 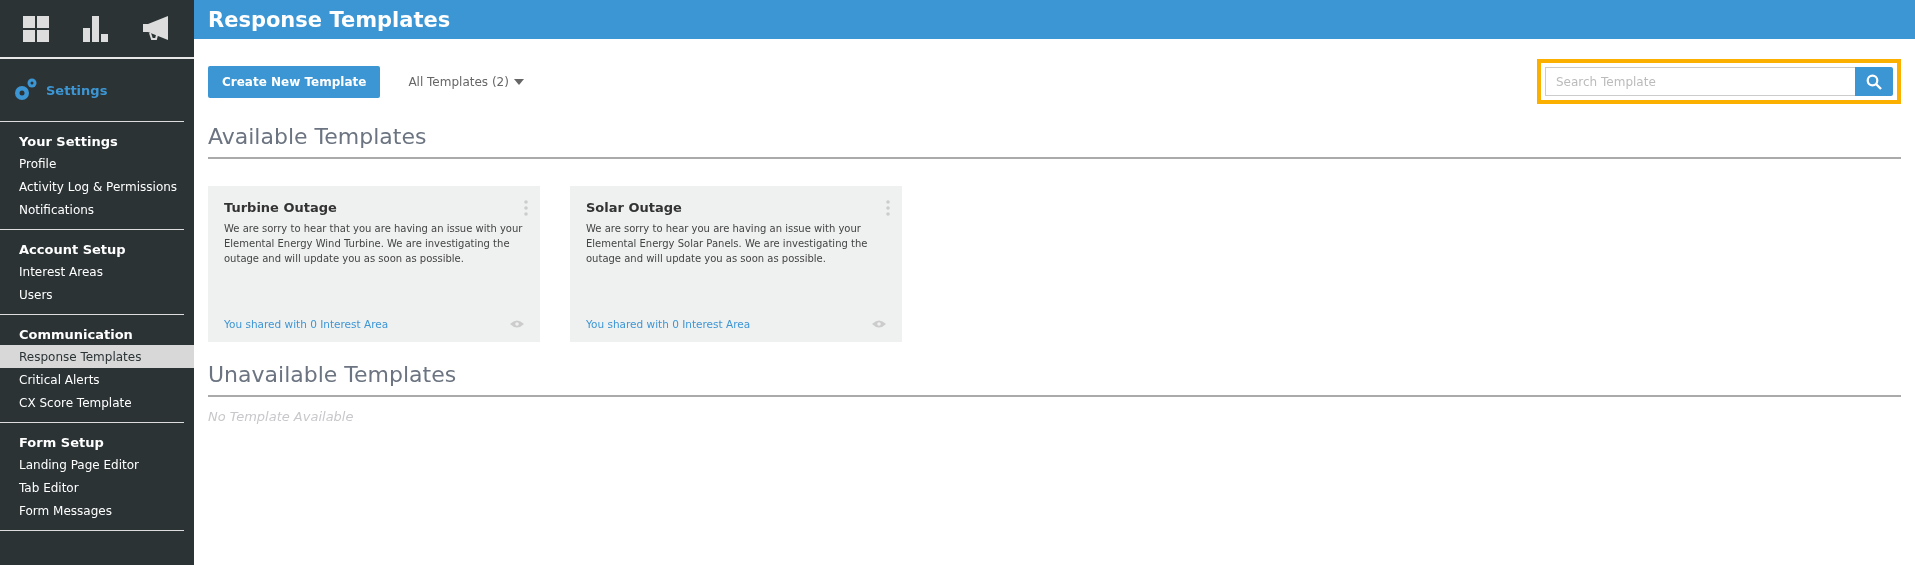 I want to click on card-title: Turbine Outage, so click(x=281, y=207).